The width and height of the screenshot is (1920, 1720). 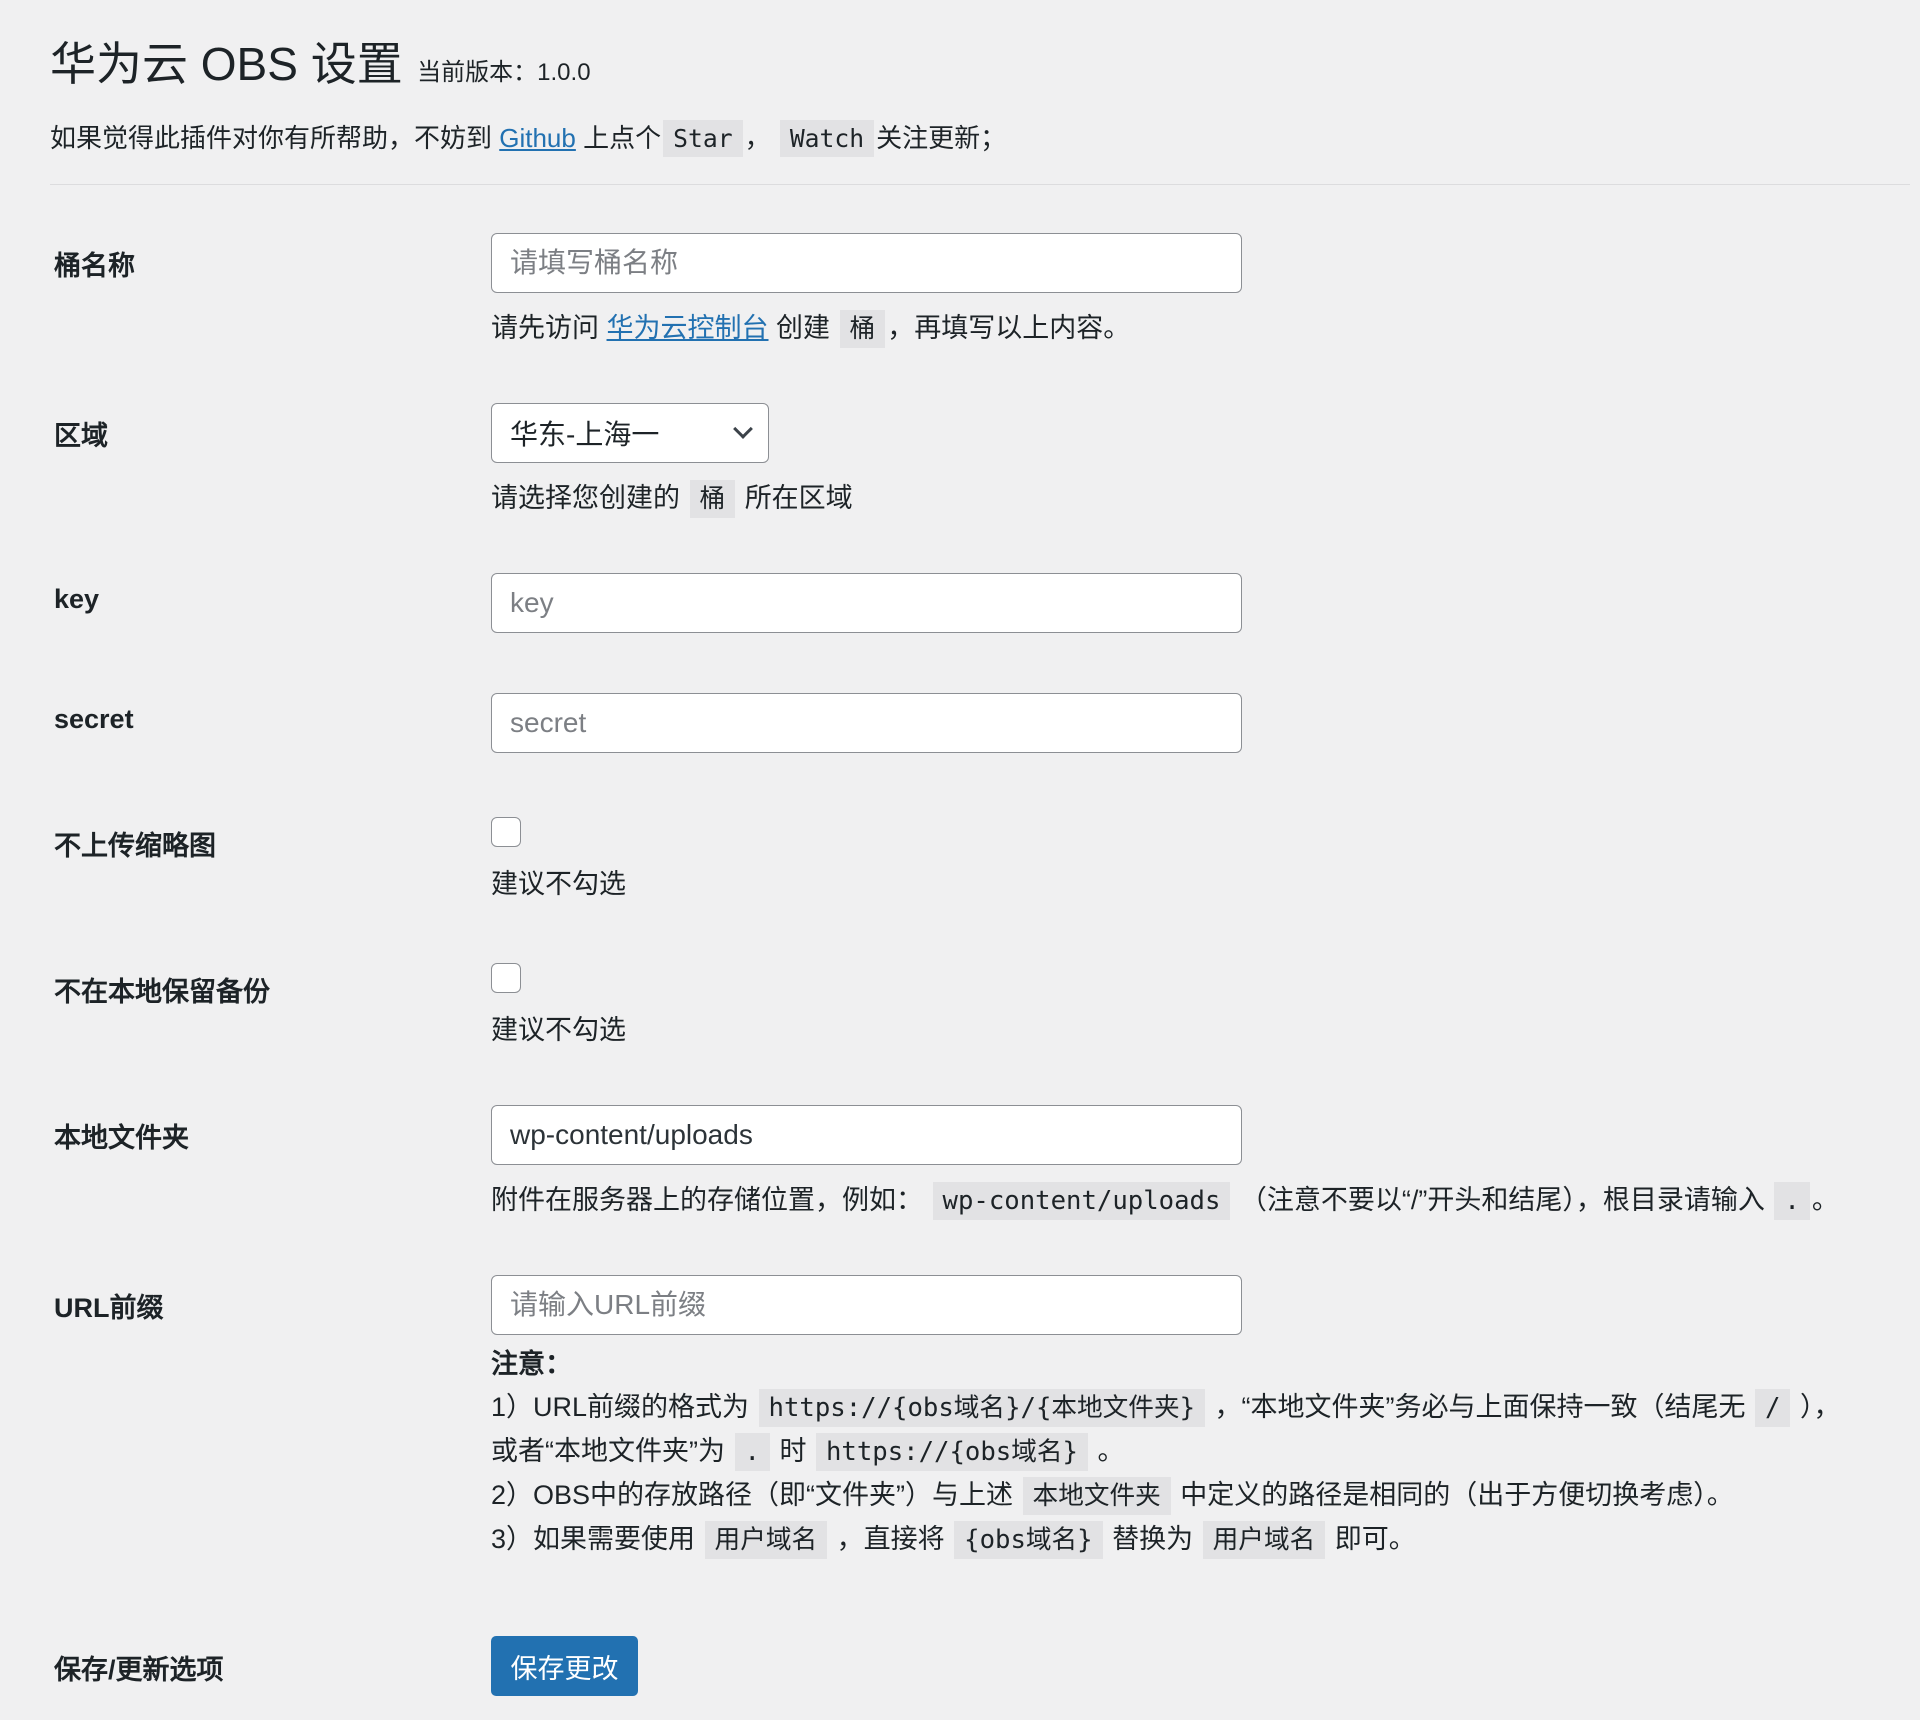 I want to click on note-line-1b: 或者“本地文件夹”为 . 时 https://{obs域名} 。, so click(x=1201, y=1452).